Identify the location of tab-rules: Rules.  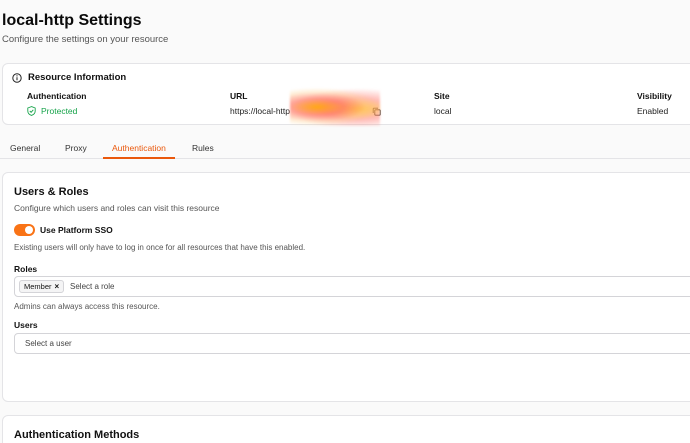
(203, 148).